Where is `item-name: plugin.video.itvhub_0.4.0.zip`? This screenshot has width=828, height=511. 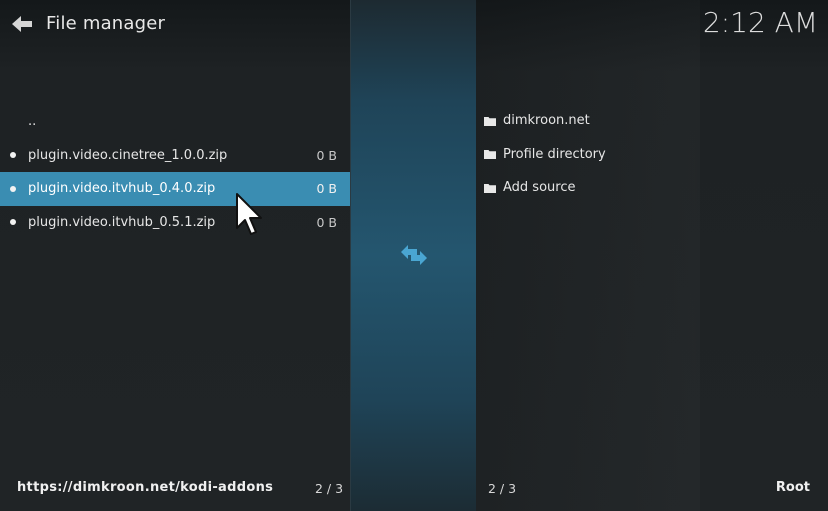
item-name: plugin.video.itvhub_0.4.0.zip is located at coordinates (122, 189).